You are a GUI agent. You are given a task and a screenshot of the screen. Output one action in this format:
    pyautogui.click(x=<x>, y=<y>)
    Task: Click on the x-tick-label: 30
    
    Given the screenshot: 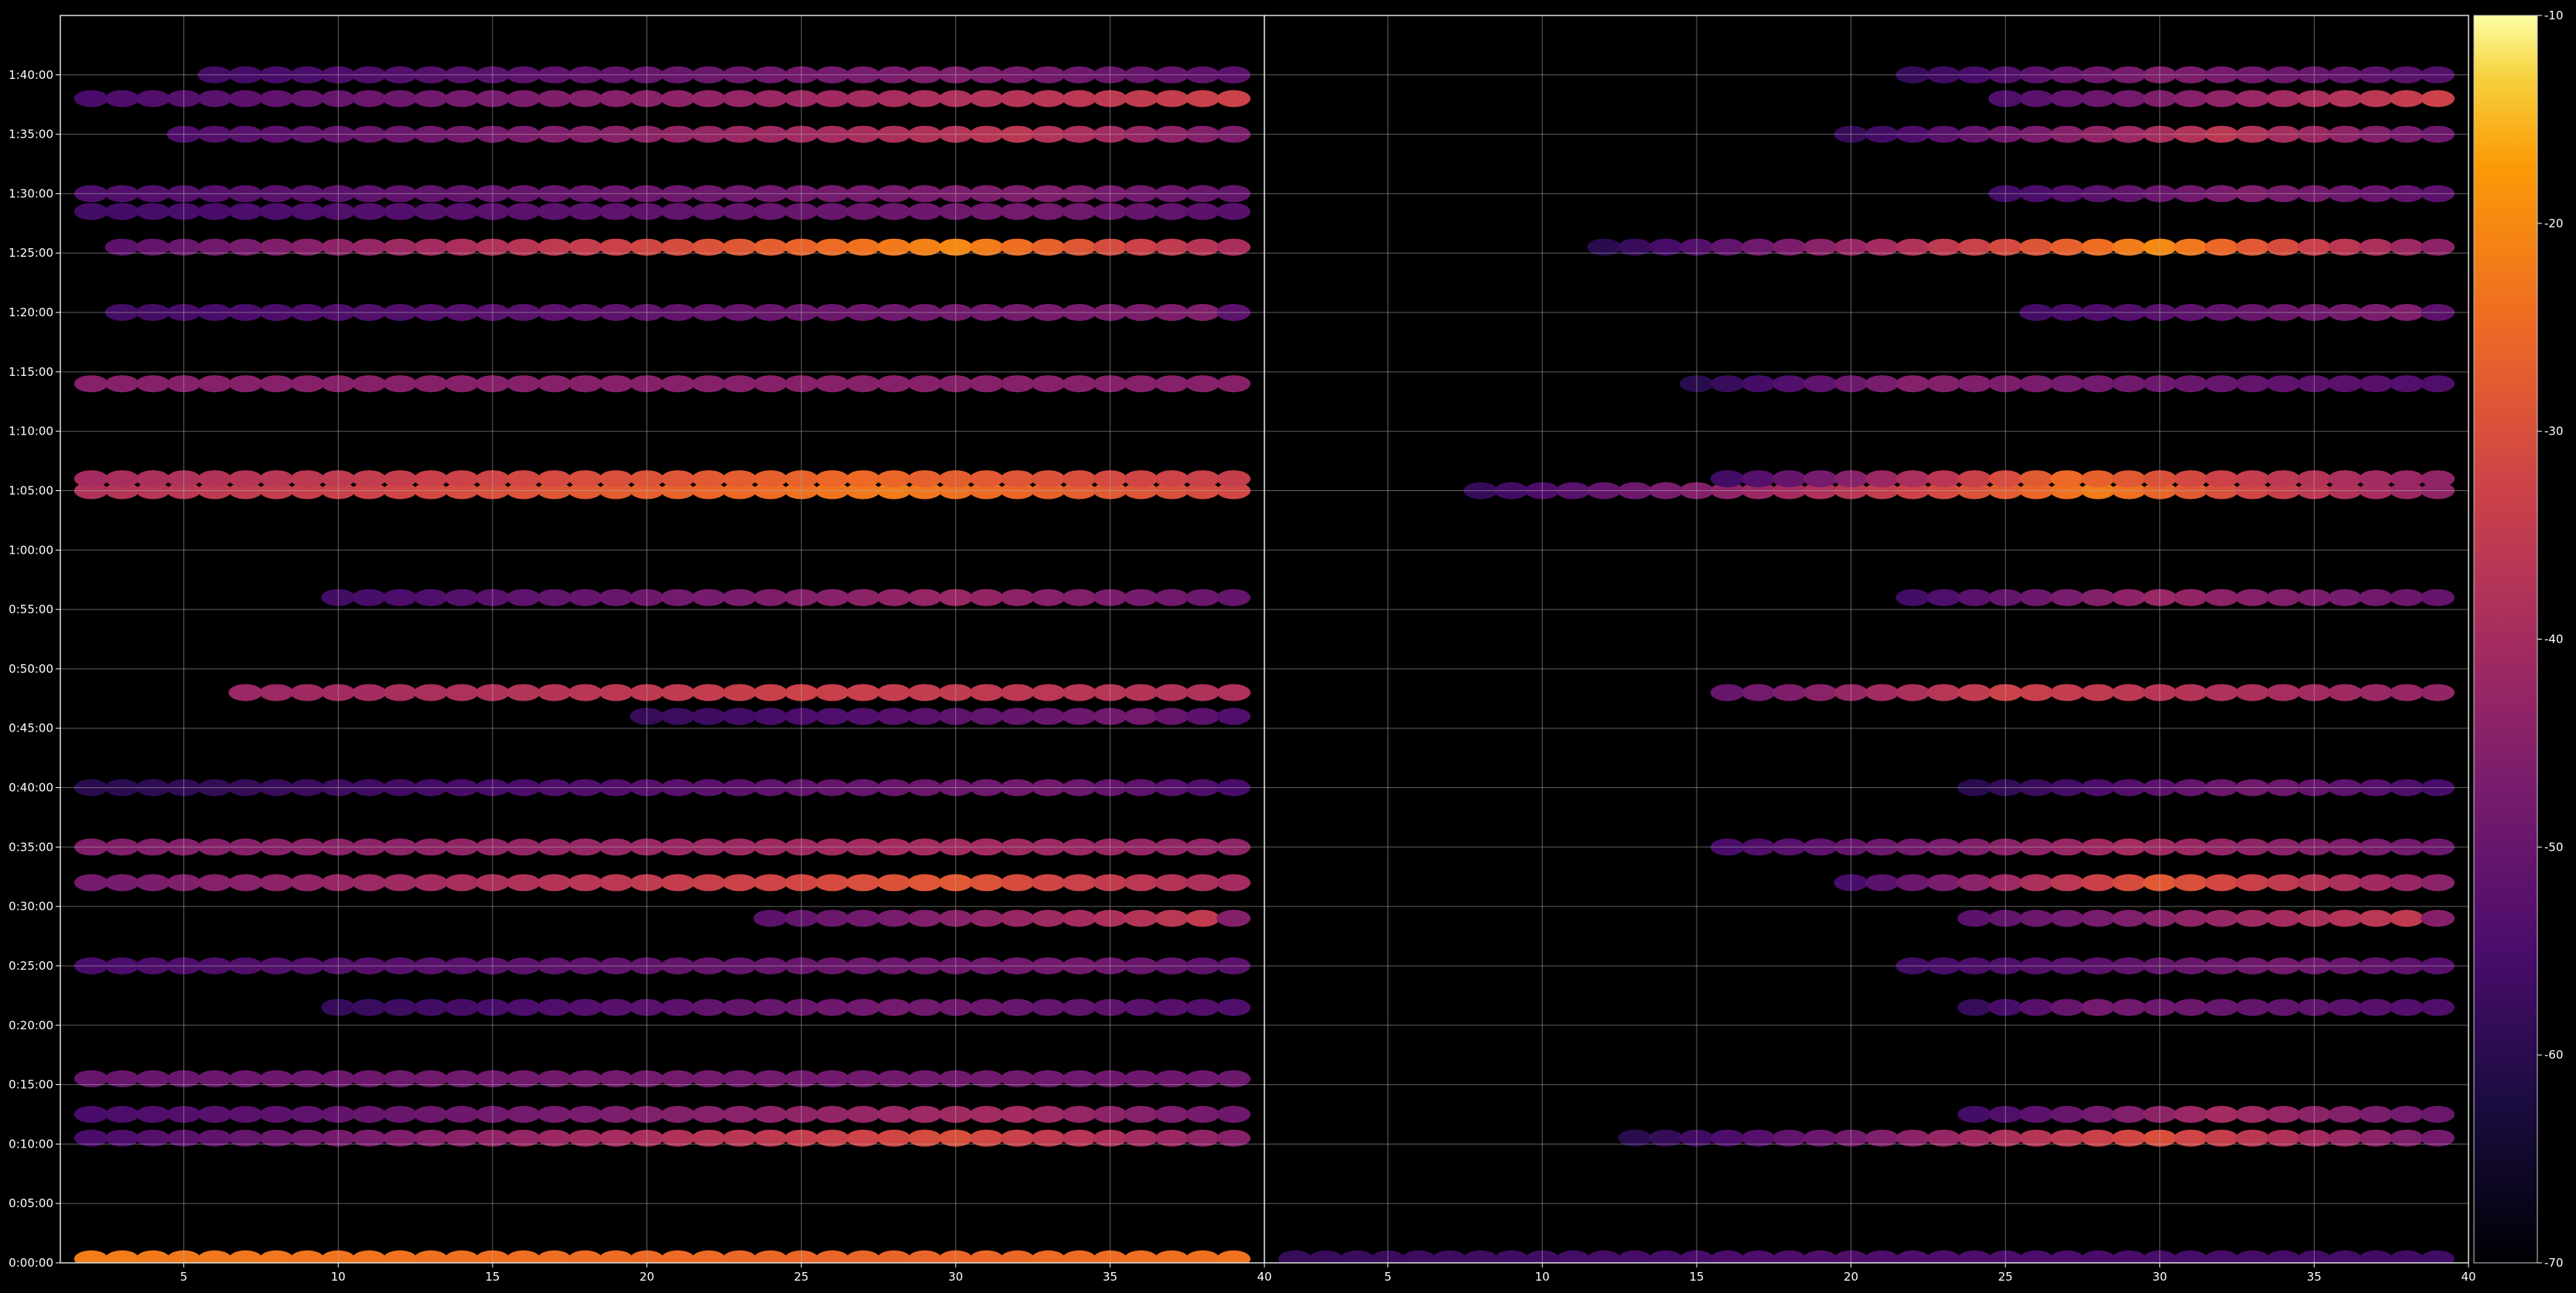 What is the action you would take?
    pyautogui.click(x=2159, y=1277)
    